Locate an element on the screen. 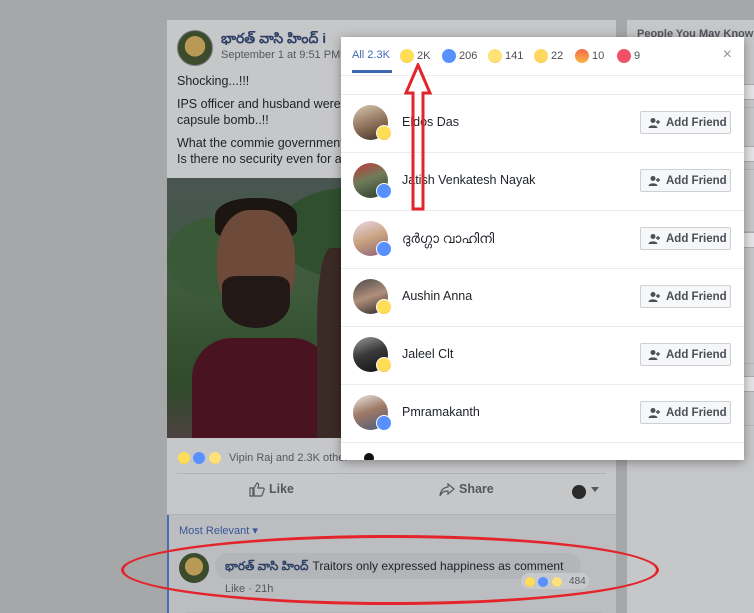 Image resolution: width=754 pixels, height=613 pixels. close-icon: × is located at coordinates (727, 55).